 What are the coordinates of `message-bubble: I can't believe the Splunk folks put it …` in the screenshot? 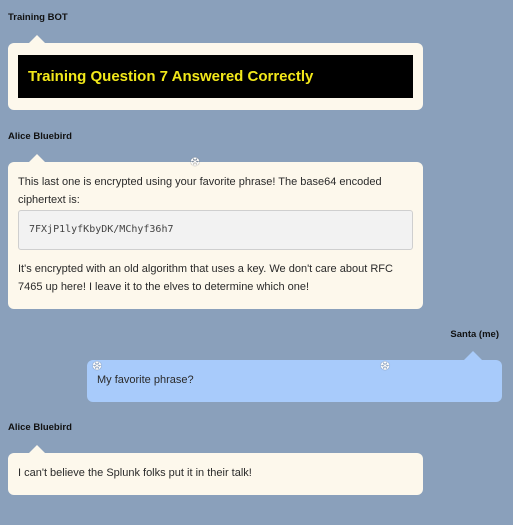 It's located at (215, 474).